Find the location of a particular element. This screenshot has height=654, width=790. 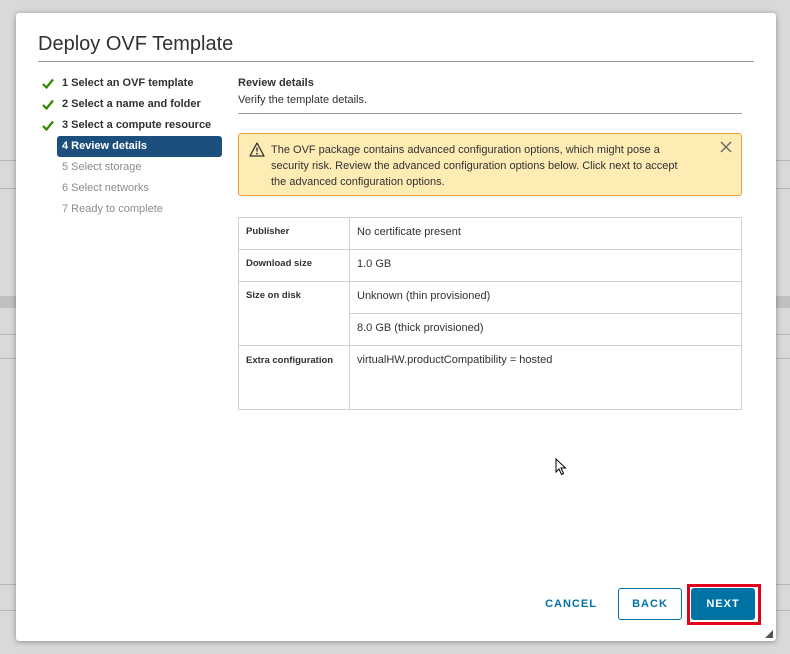

close-icon is located at coordinates (726, 147).